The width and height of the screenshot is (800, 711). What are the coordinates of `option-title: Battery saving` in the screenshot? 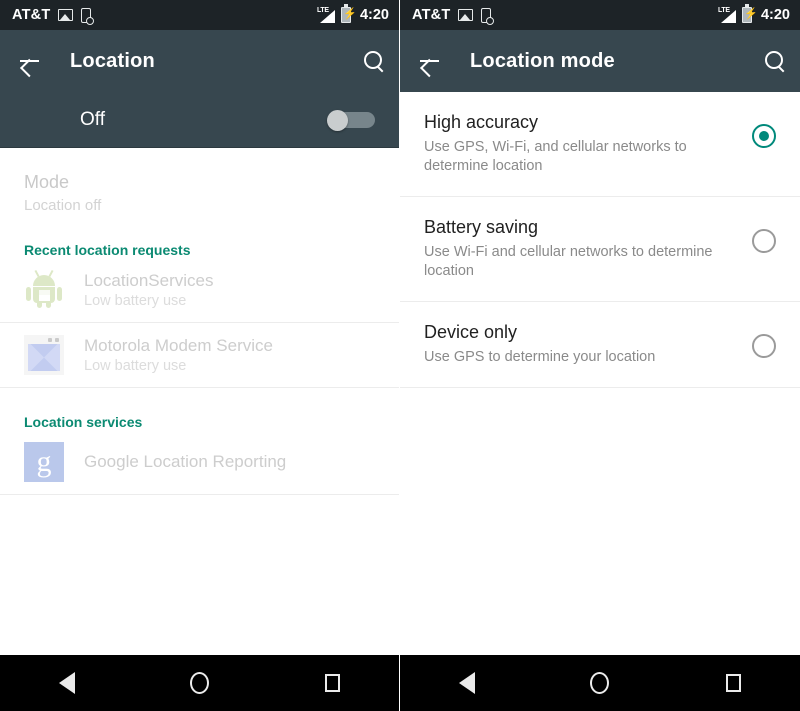 It's located at (481, 227).